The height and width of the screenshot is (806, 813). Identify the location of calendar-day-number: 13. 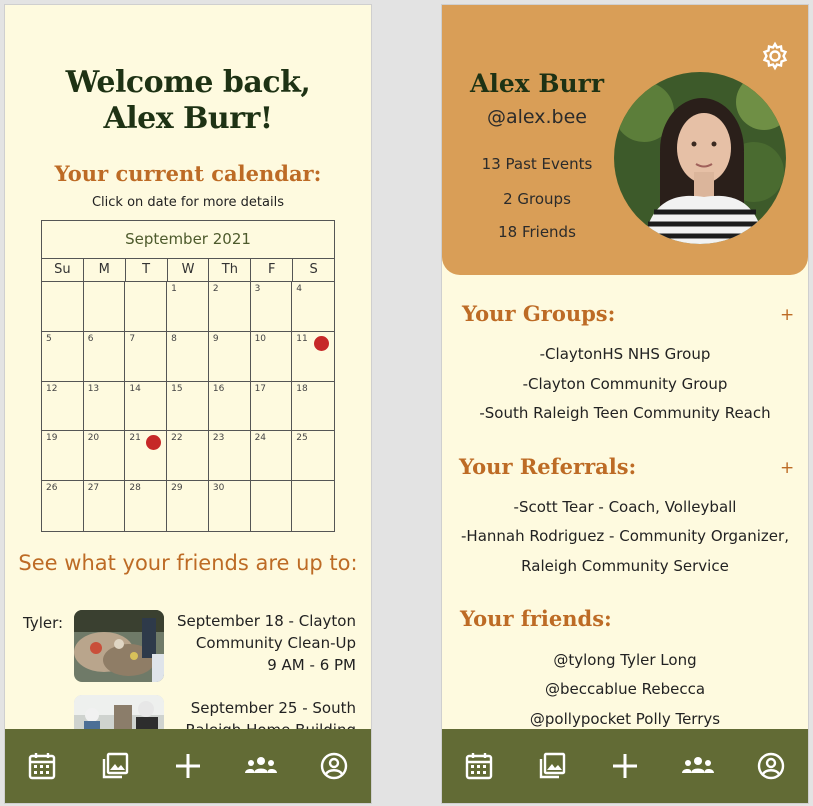
(93, 388).